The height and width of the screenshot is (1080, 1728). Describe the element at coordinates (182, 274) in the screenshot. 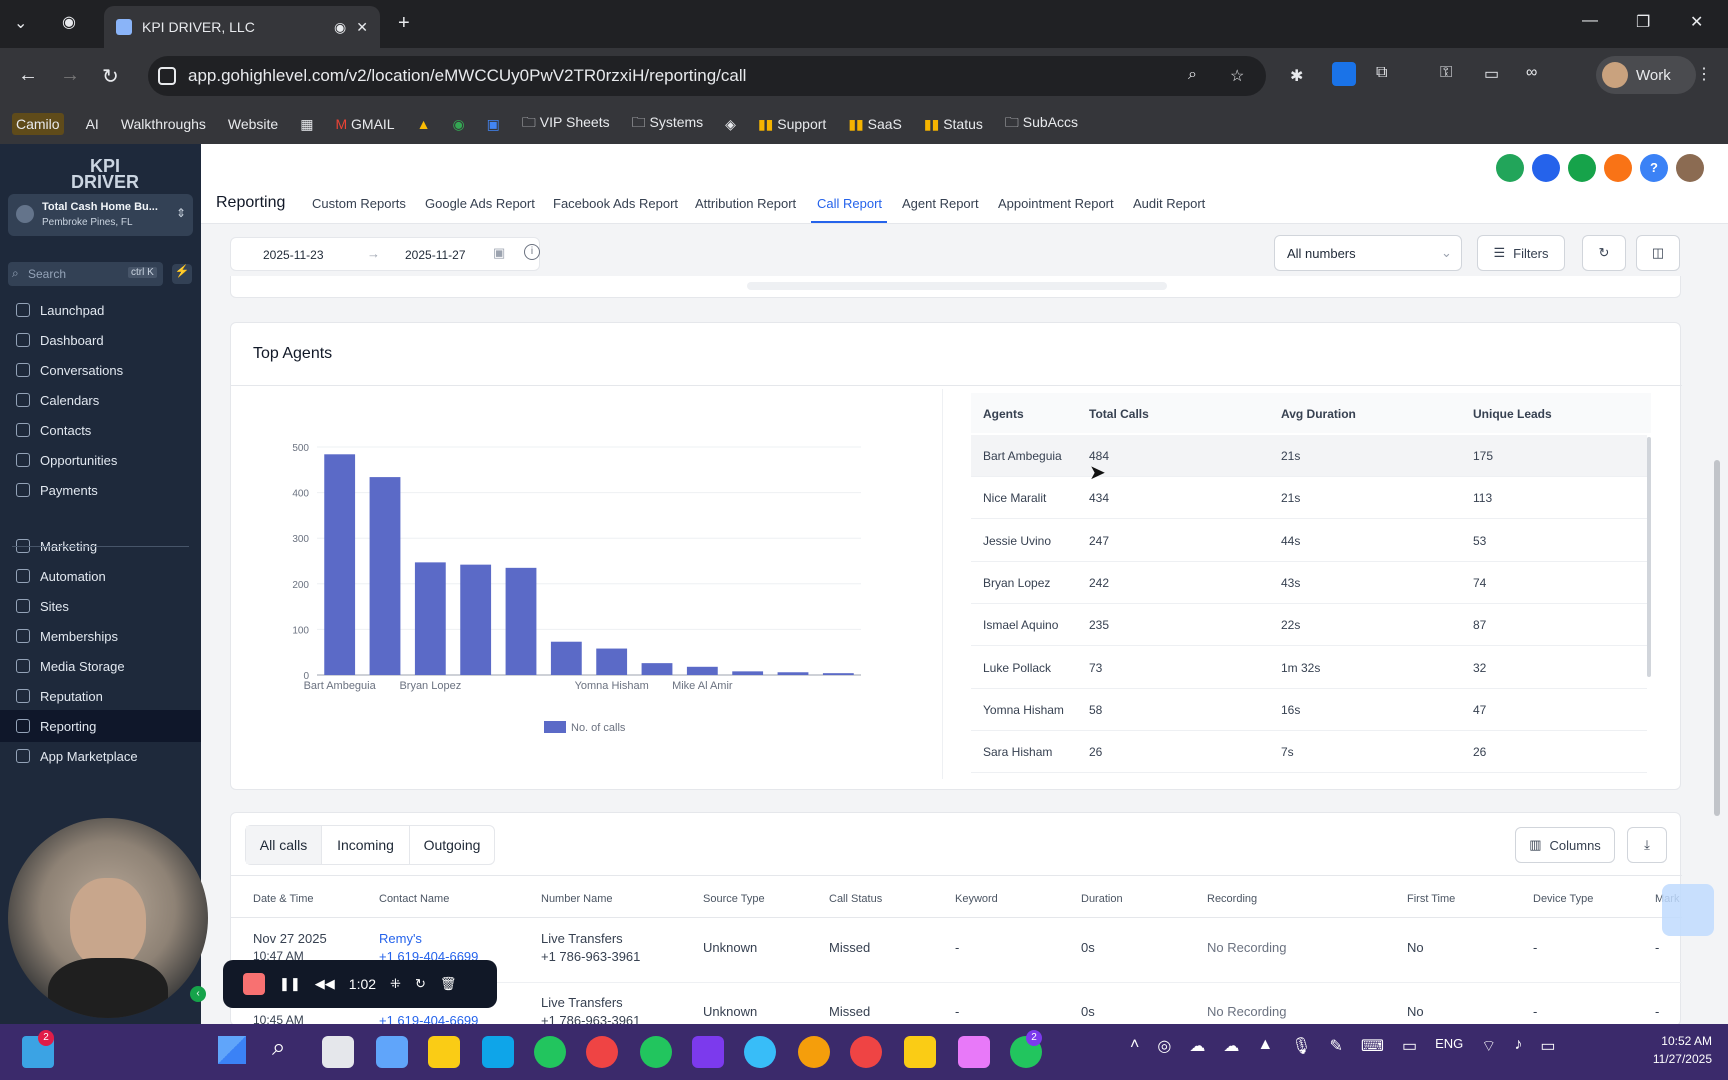

I see `quick-action-icon: ⚡` at that location.